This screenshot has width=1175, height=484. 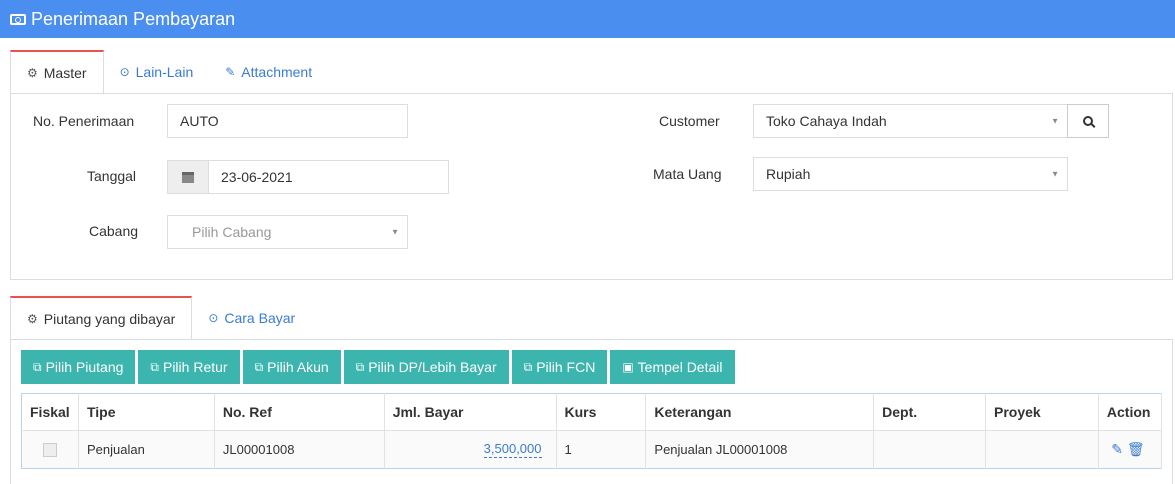 I want to click on tab-cara-bayar: ⊙ Cara Bayar, so click(x=251, y=317).